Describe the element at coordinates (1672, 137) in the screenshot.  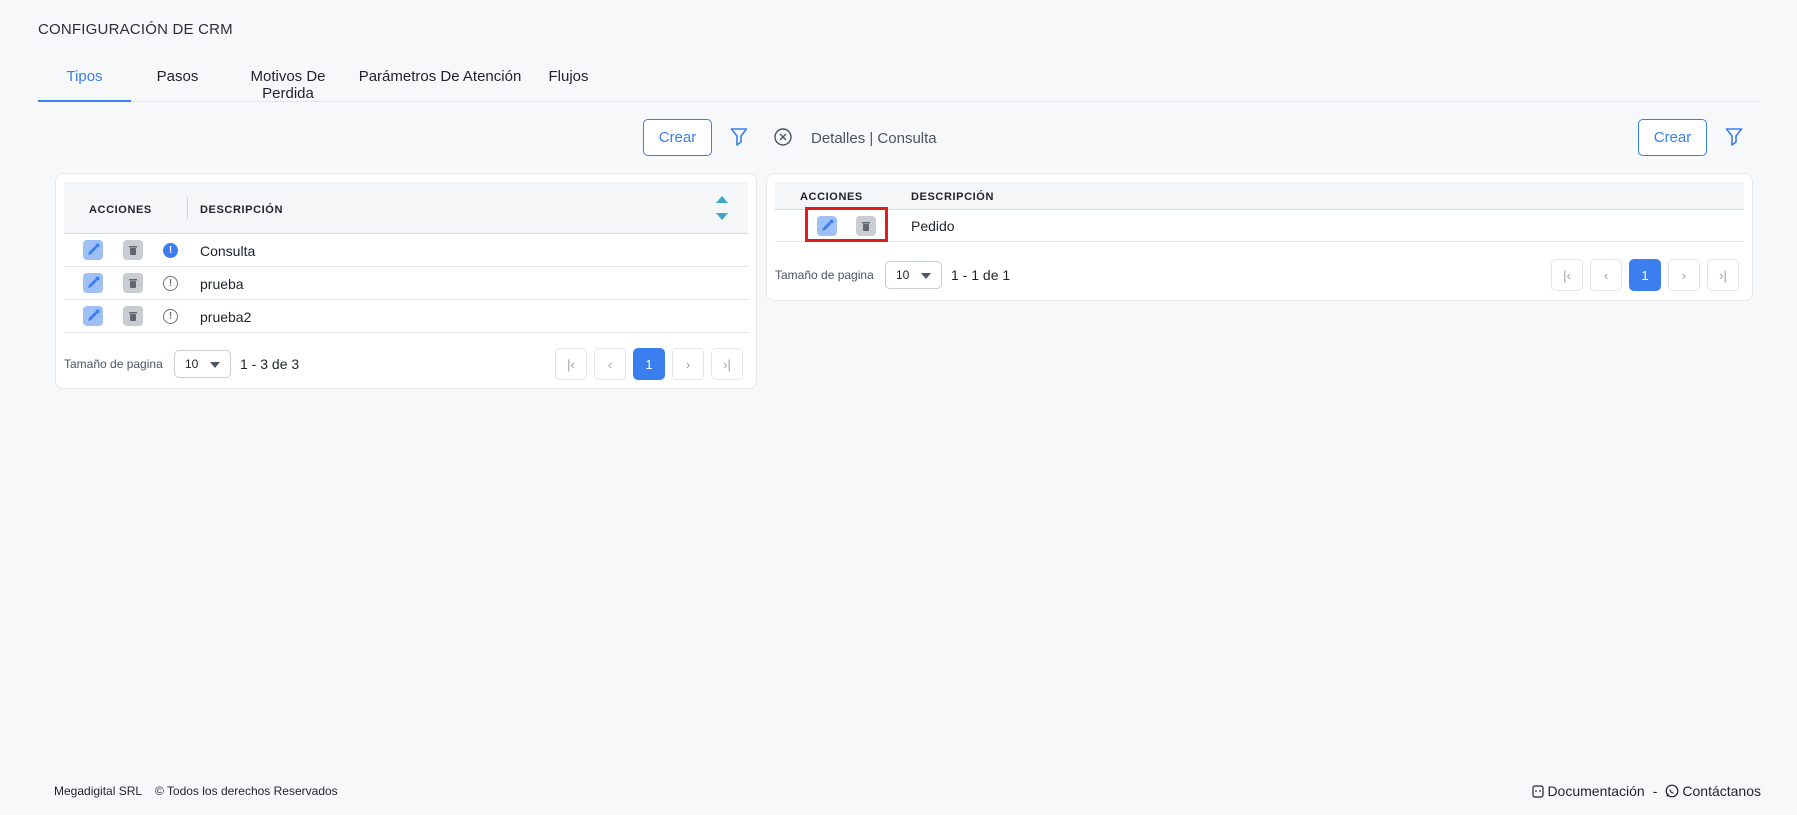
I see `right-create-button: Crear` at that location.